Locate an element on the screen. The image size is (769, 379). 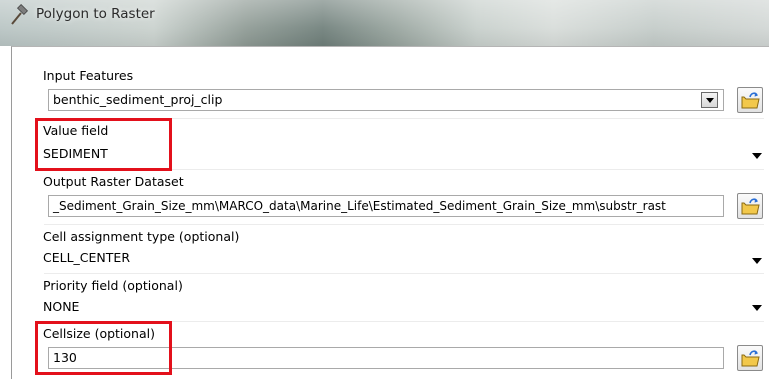
value-field-chevron-down-icon is located at coordinates (757, 157).